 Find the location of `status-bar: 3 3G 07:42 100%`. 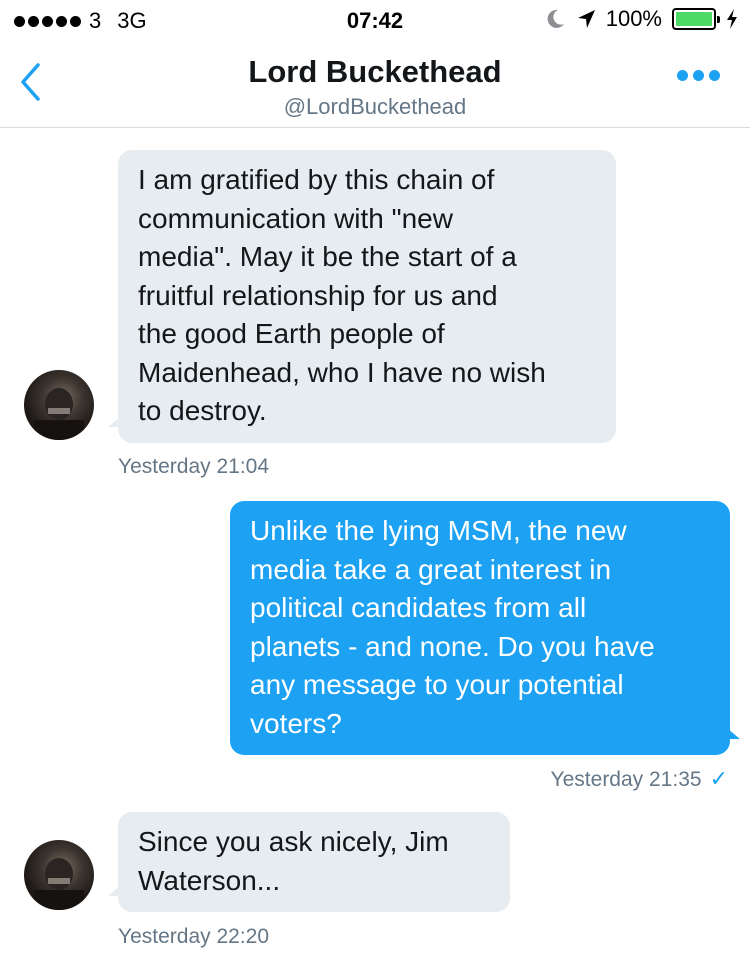

status-bar: 3 3G 07:42 100% is located at coordinates (375, 20).